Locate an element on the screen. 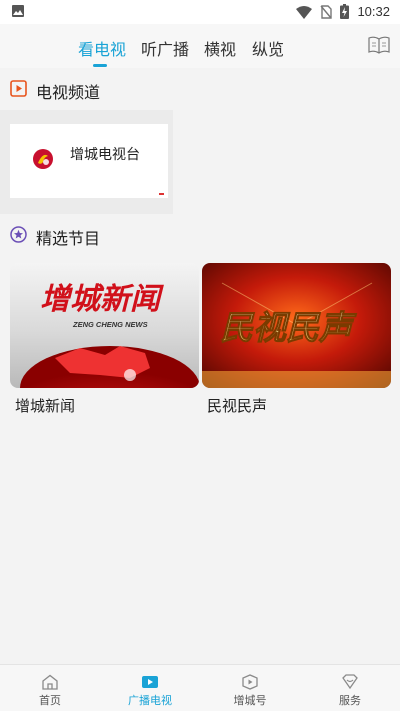 Image resolution: width=400 pixels, height=711 pixels. bottom-navigation: 首页 广播电视 增城号 服务 is located at coordinates (200, 687).